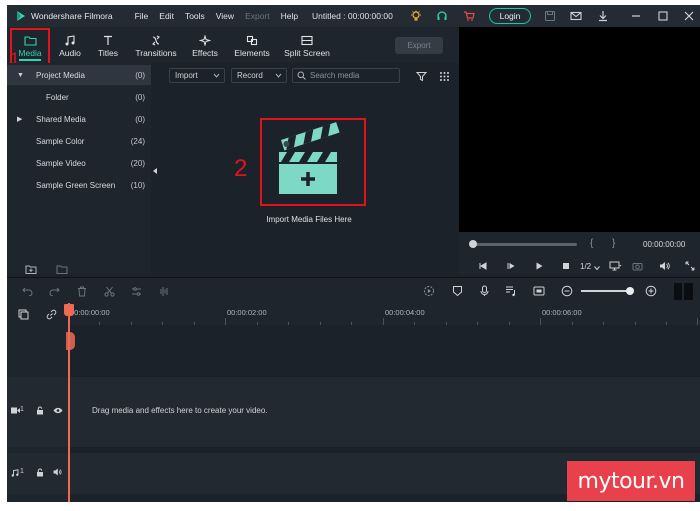 The height and width of the screenshot is (511, 700). I want to click on tree-item-project-media: ▼ Project Media (0), so click(79, 75).